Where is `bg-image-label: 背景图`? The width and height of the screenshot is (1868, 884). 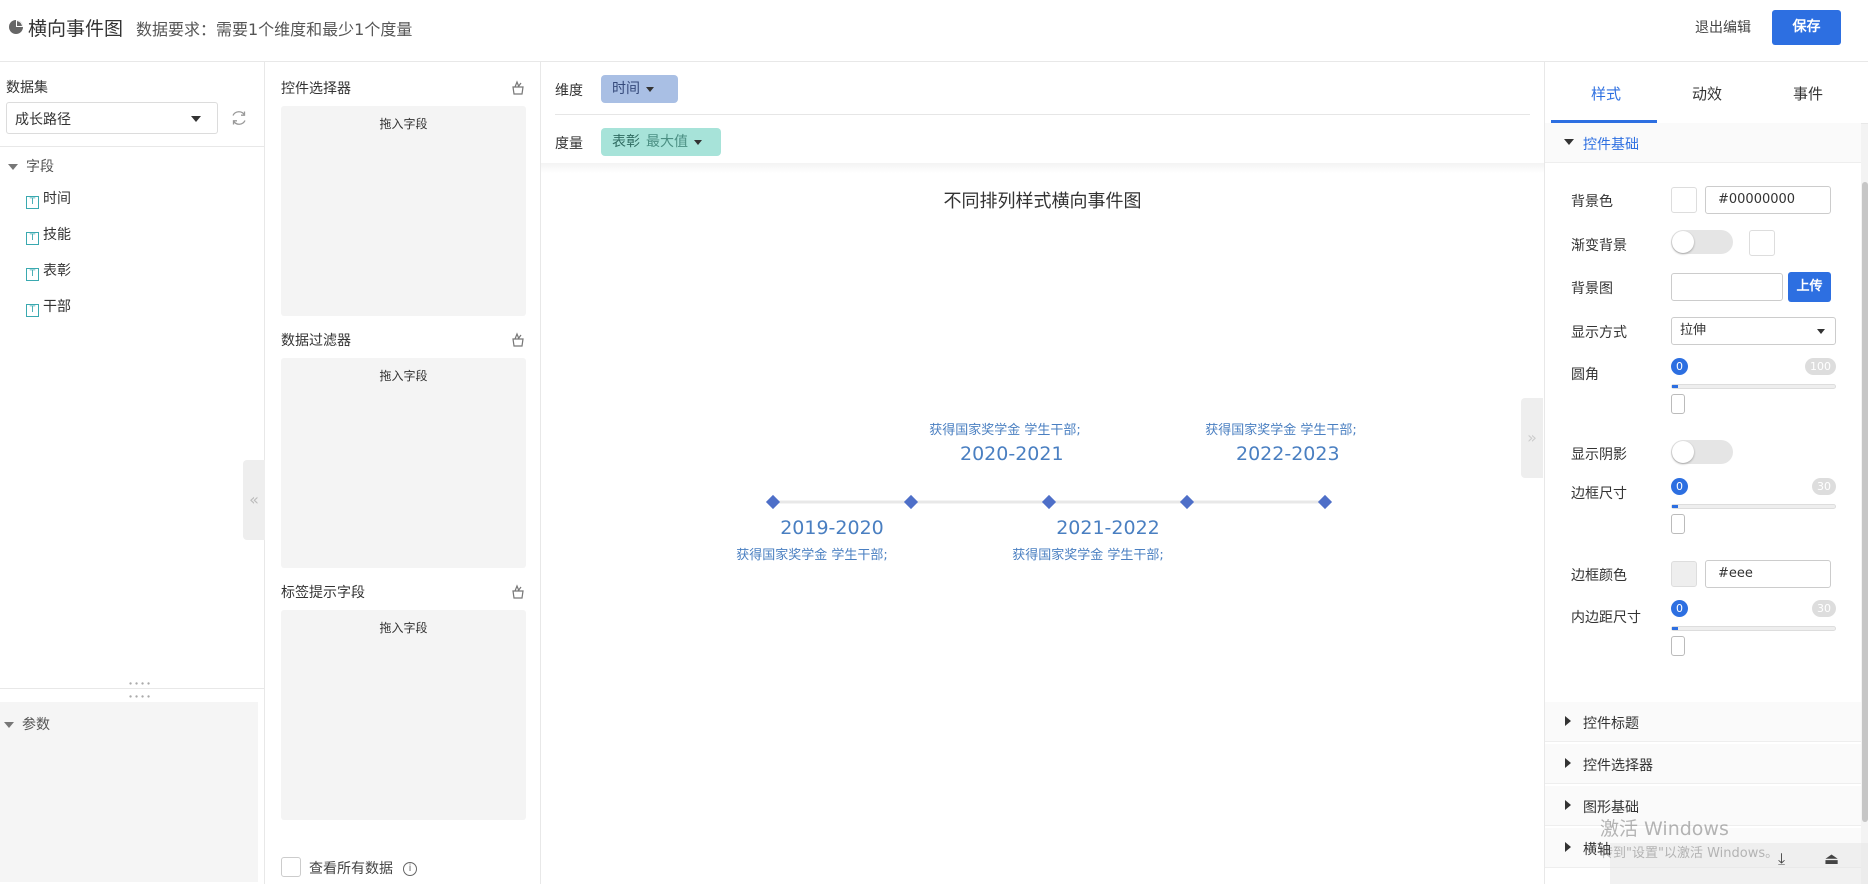 bg-image-label: 背景图 is located at coordinates (1592, 289).